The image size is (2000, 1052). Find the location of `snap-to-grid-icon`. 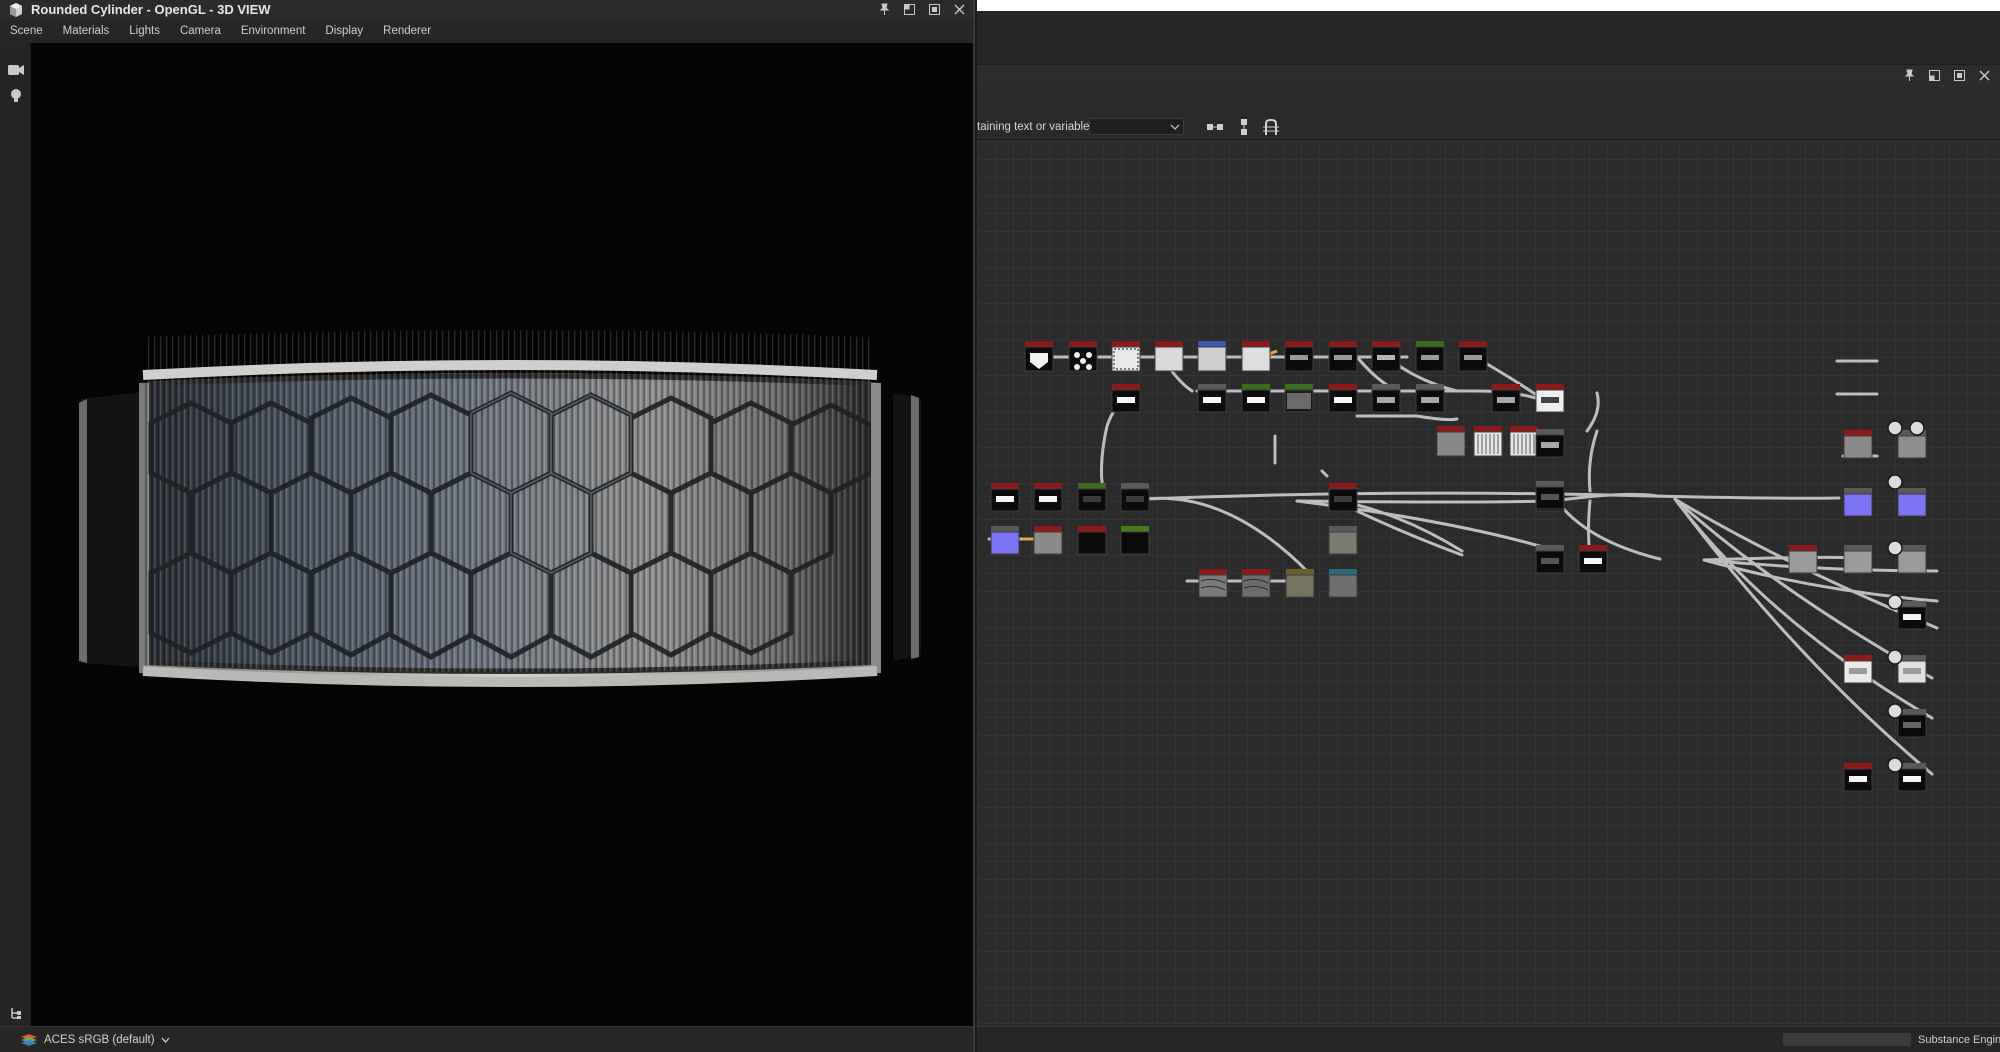

snap-to-grid-icon is located at coordinates (1271, 127).